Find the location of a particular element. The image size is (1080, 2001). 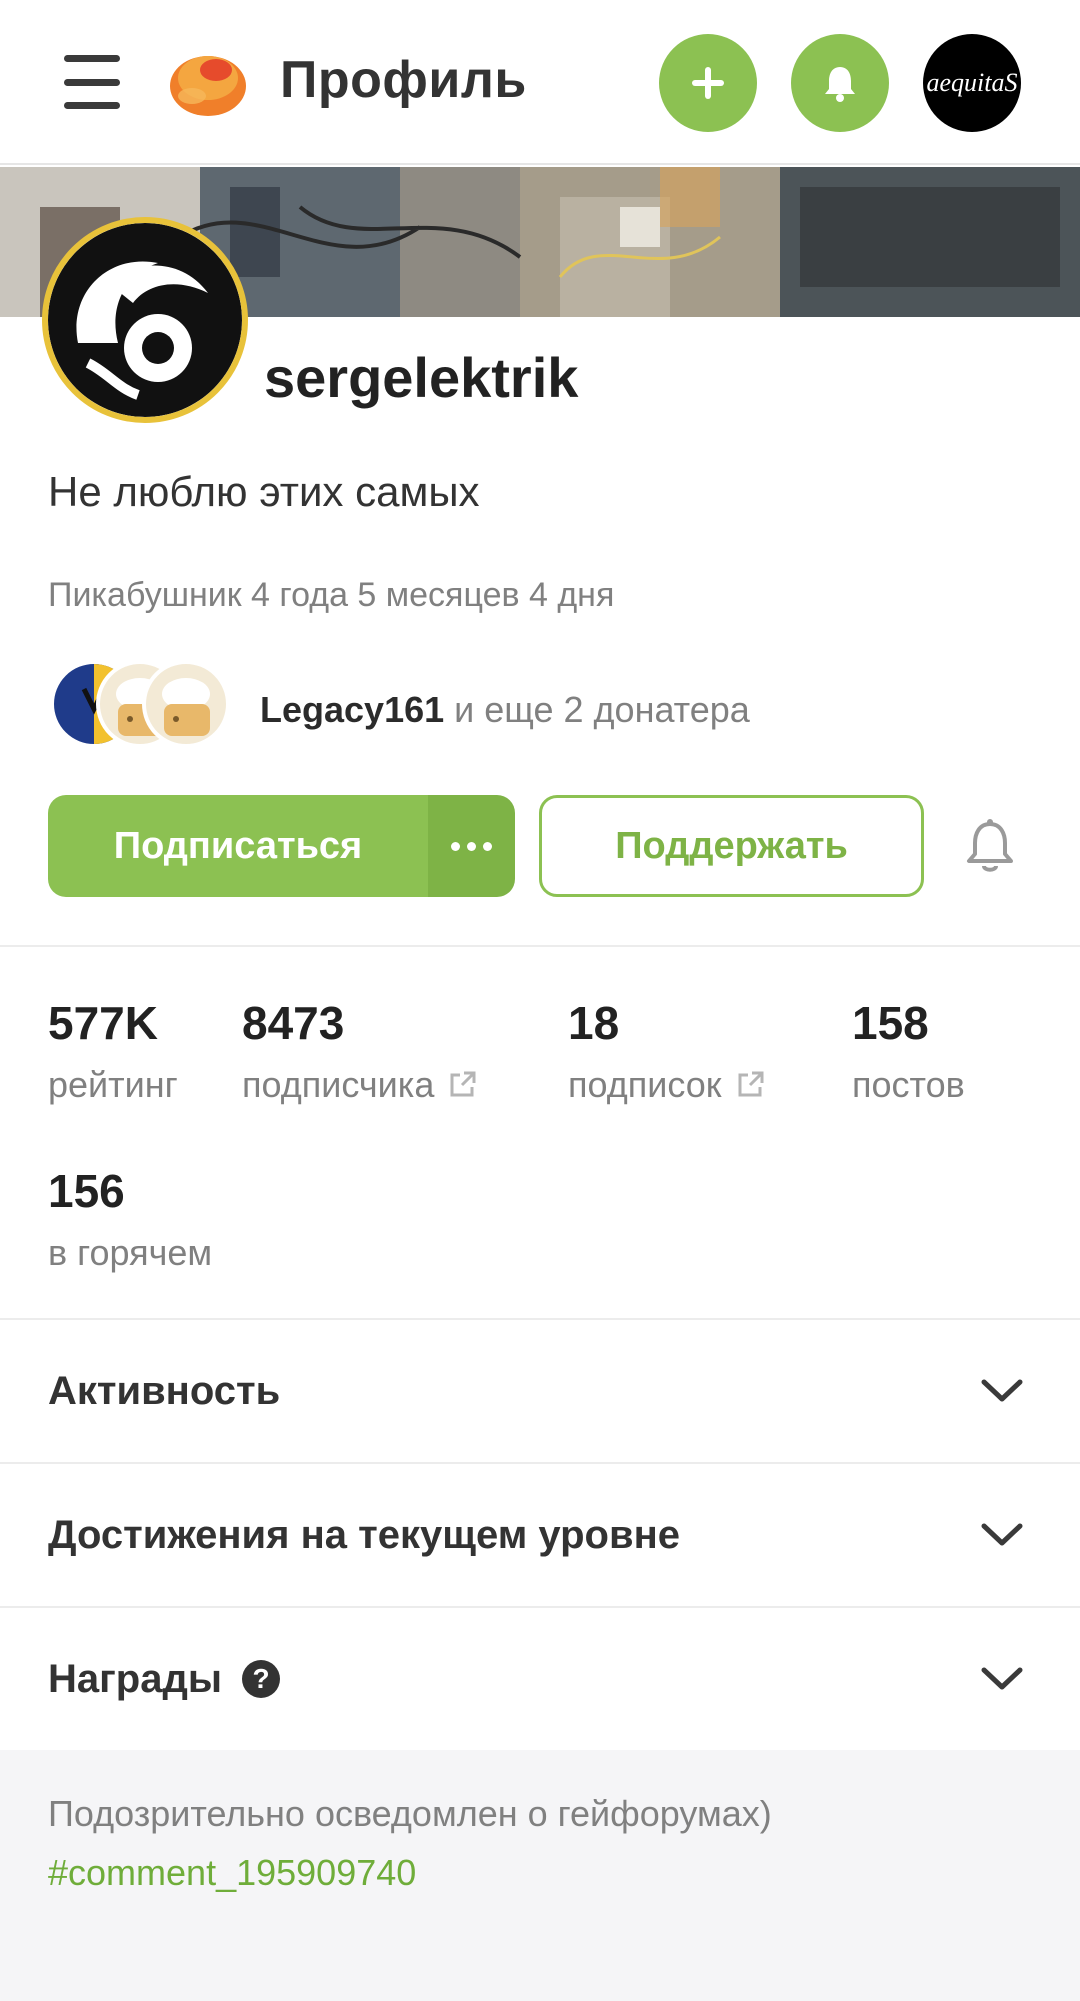

profile-avatar-image is located at coordinates (145, 320).